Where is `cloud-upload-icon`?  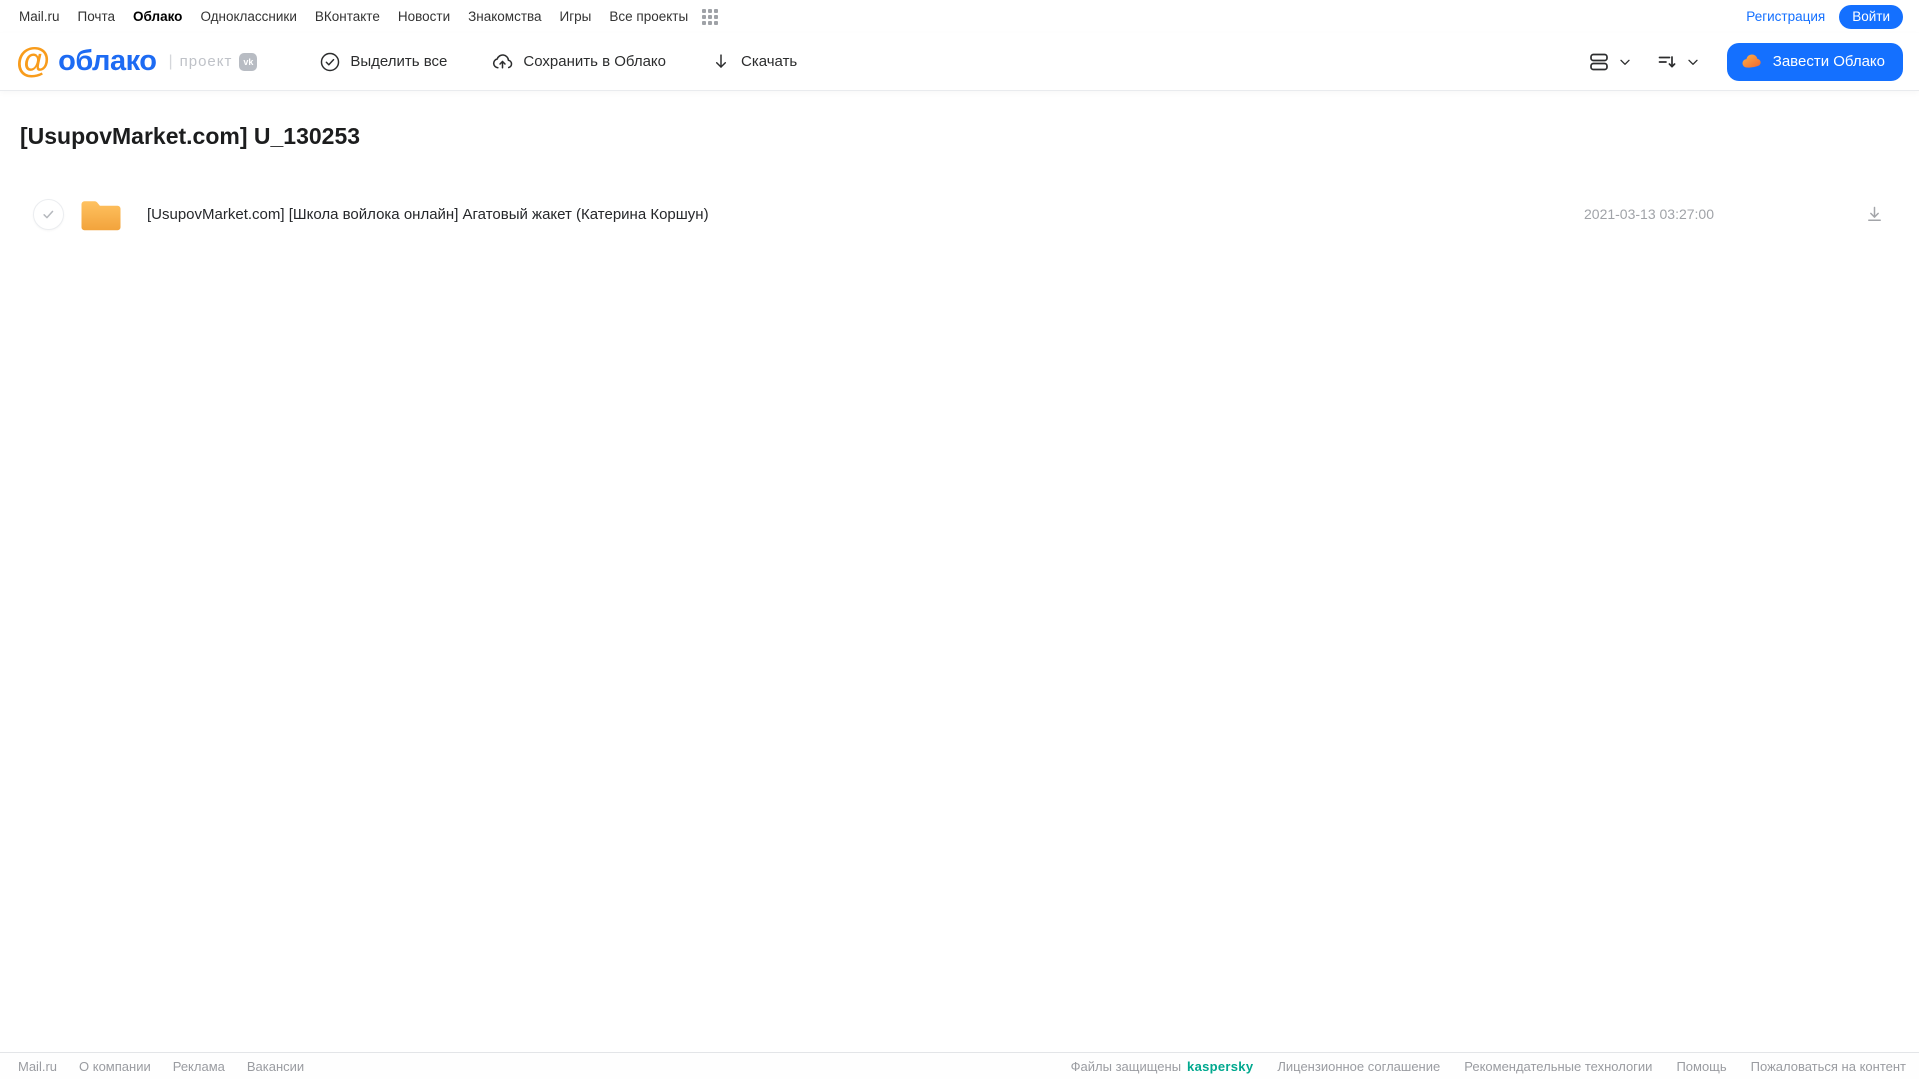 cloud-upload-icon is located at coordinates (502, 61).